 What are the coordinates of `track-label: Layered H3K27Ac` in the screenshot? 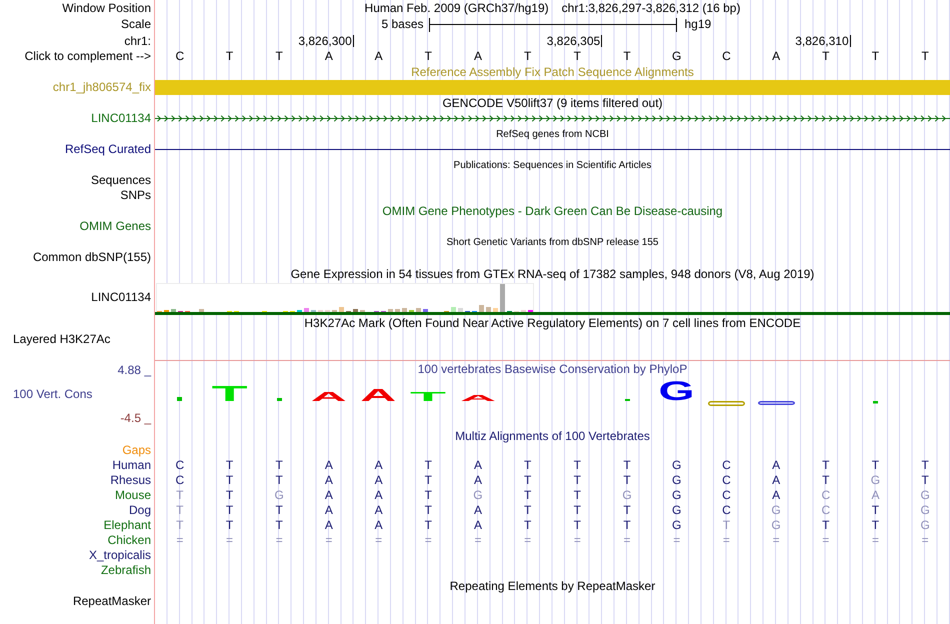 It's located at (61, 339).